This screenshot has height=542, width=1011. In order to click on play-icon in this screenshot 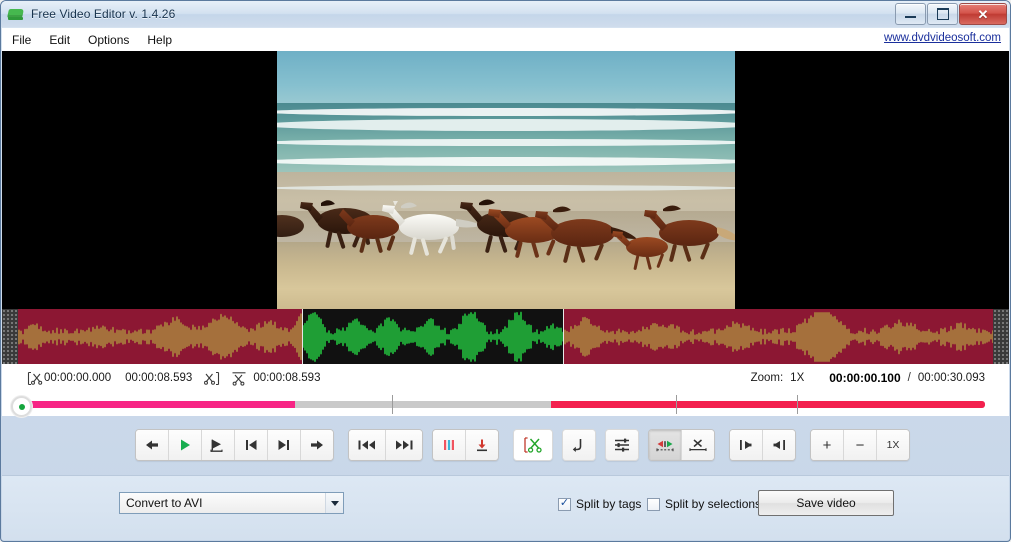, I will do `click(185, 445)`.